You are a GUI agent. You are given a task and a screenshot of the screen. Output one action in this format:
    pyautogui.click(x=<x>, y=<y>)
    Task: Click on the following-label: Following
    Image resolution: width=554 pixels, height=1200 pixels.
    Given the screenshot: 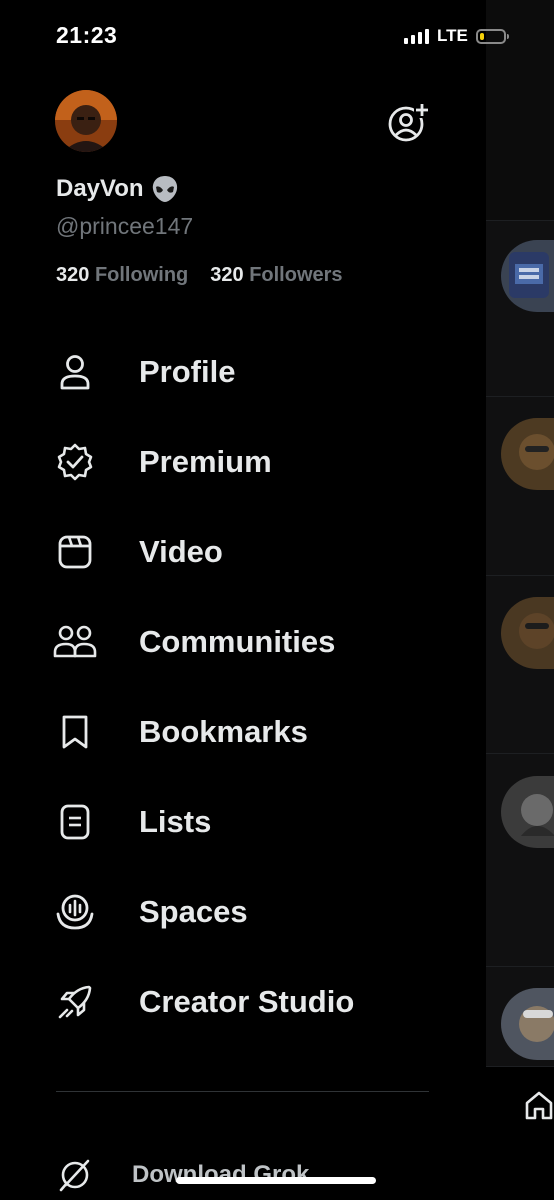 What is the action you would take?
    pyautogui.click(x=141, y=275)
    